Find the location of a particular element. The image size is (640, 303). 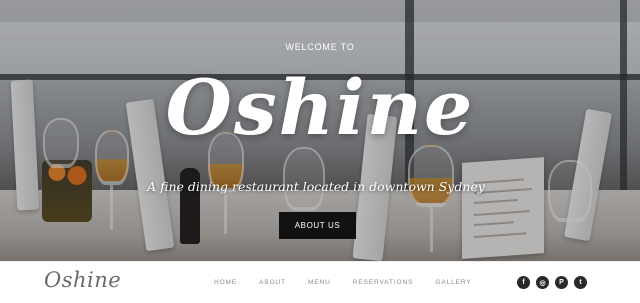

twitter-icon: t is located at coordinates (580, 282).